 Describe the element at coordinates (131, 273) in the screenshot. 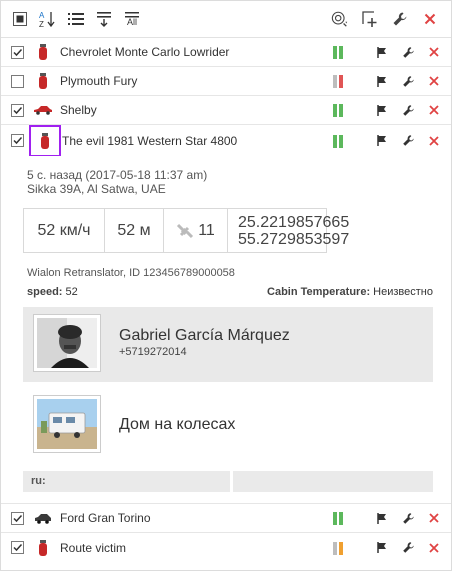

I see `retranslator-info: Wialon Retranslator, ID 123456789000058` at that location.